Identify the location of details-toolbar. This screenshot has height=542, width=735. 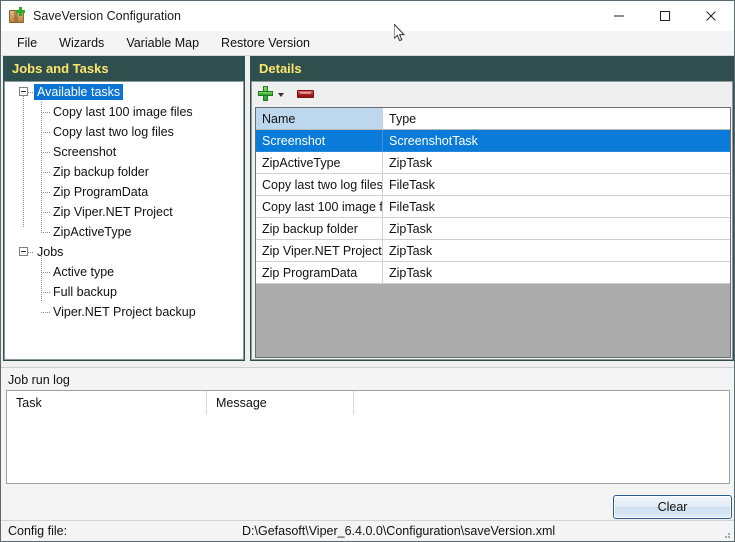
(492, 93).